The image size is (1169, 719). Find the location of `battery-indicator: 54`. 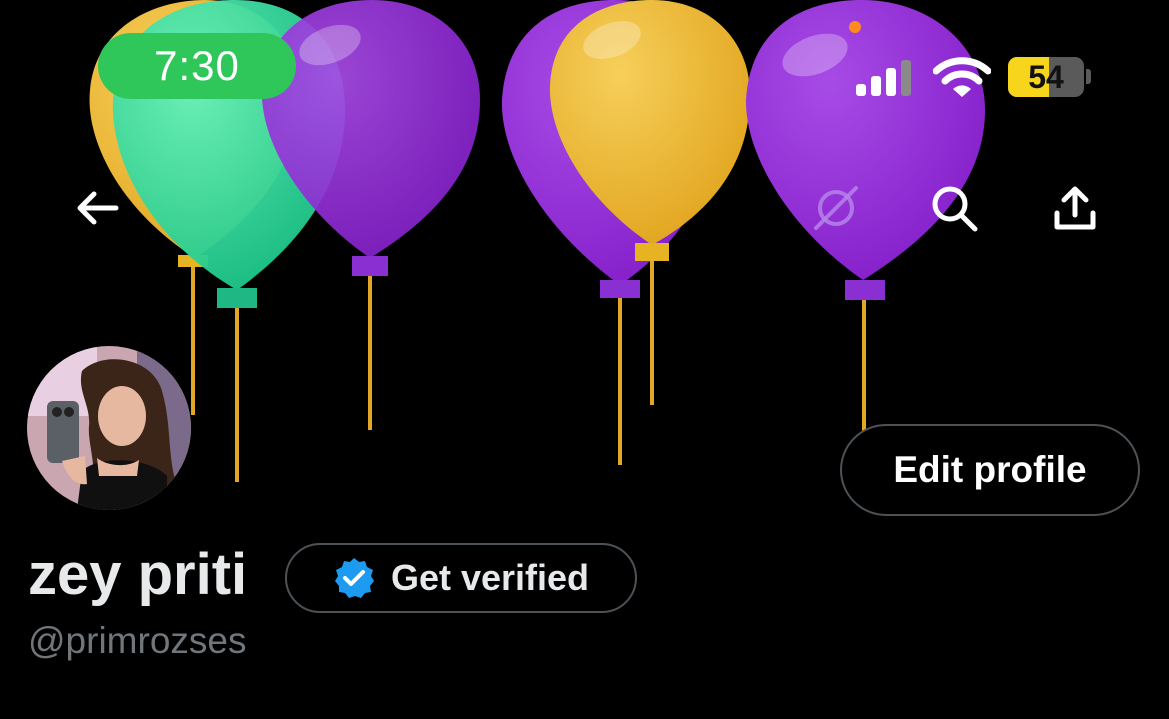

battery-indicator: 54 is located at coordinates (1046, 77).